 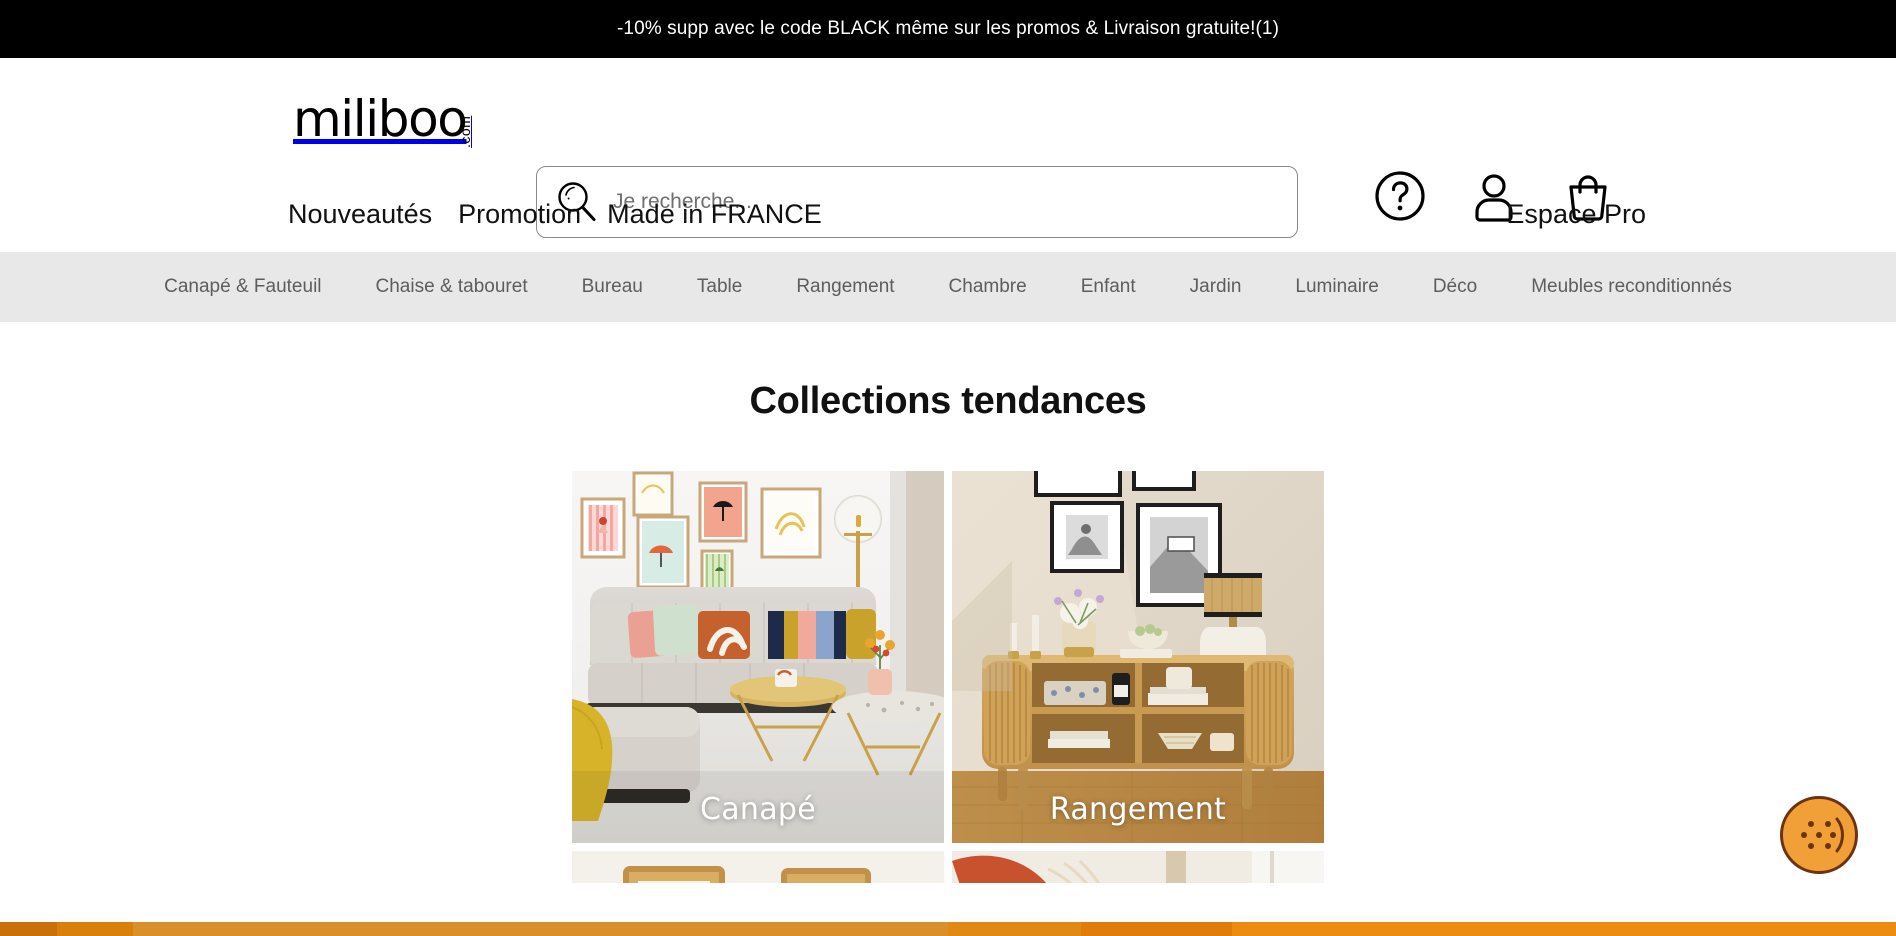 What do you see at coordinates (360, 214) in the screenshot?
I see `nav-link-nouveautes: Nouveautés` at bounding box center [360, 214].